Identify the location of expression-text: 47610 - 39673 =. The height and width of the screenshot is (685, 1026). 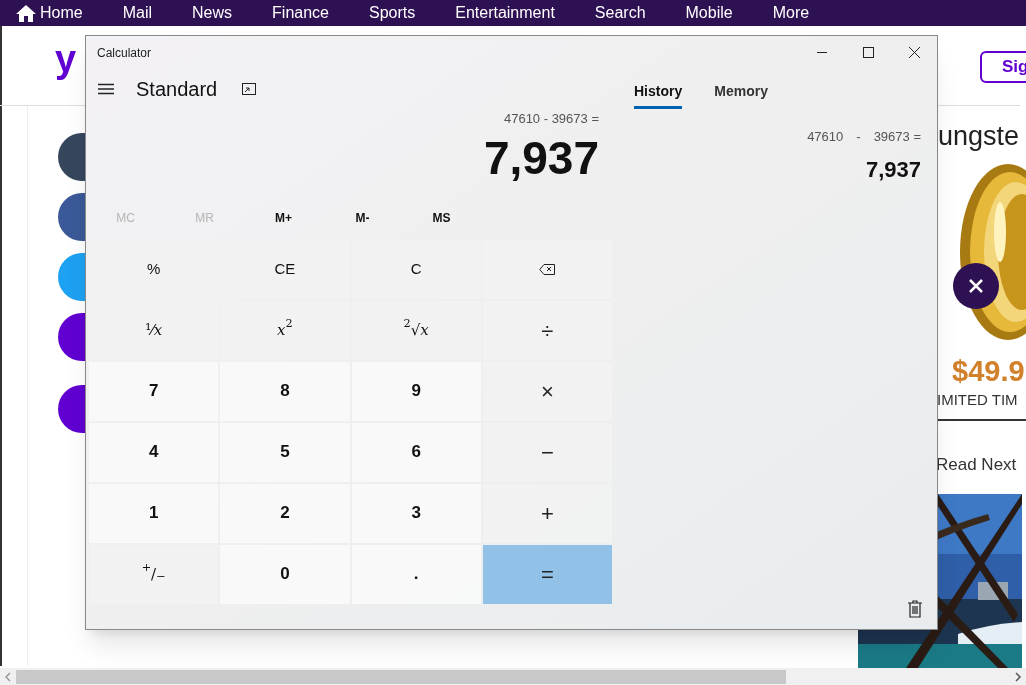
(551, 119).